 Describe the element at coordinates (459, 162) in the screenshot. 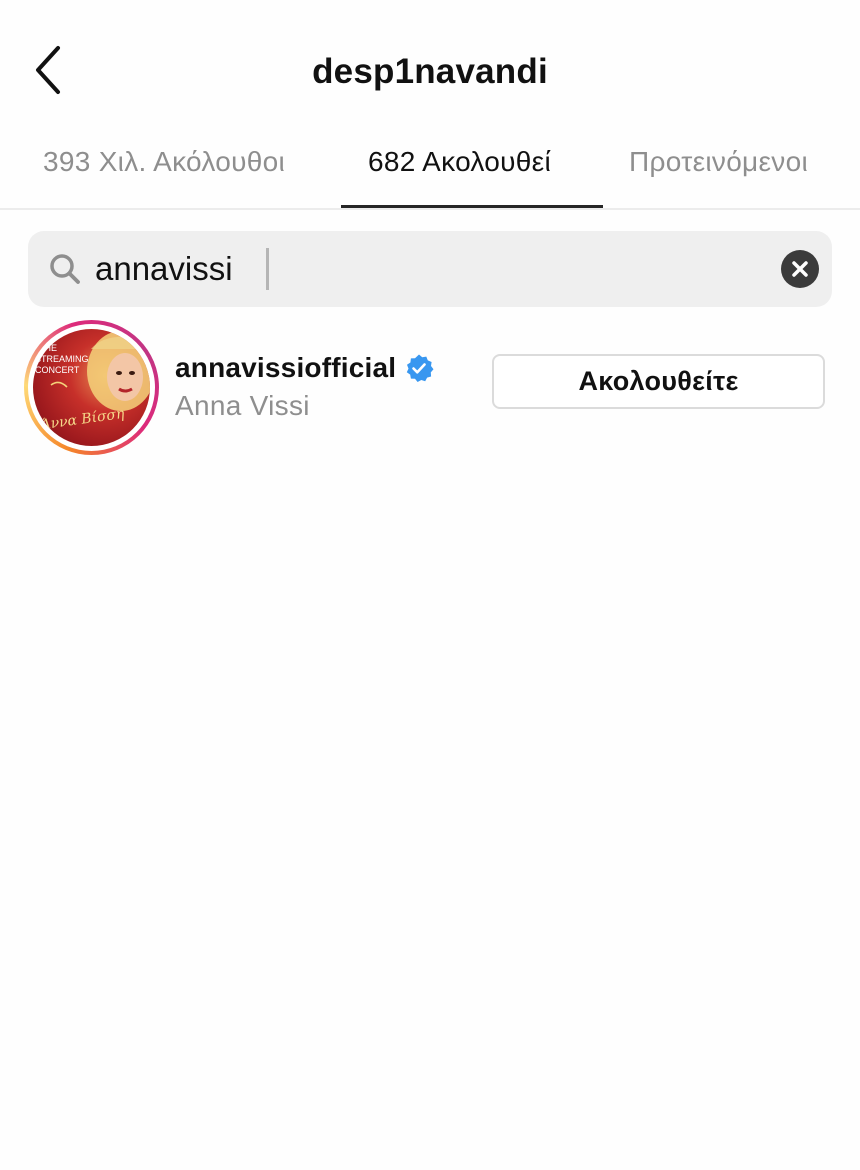

I see `tab-following: 682 Ακολουθεί` at that location.